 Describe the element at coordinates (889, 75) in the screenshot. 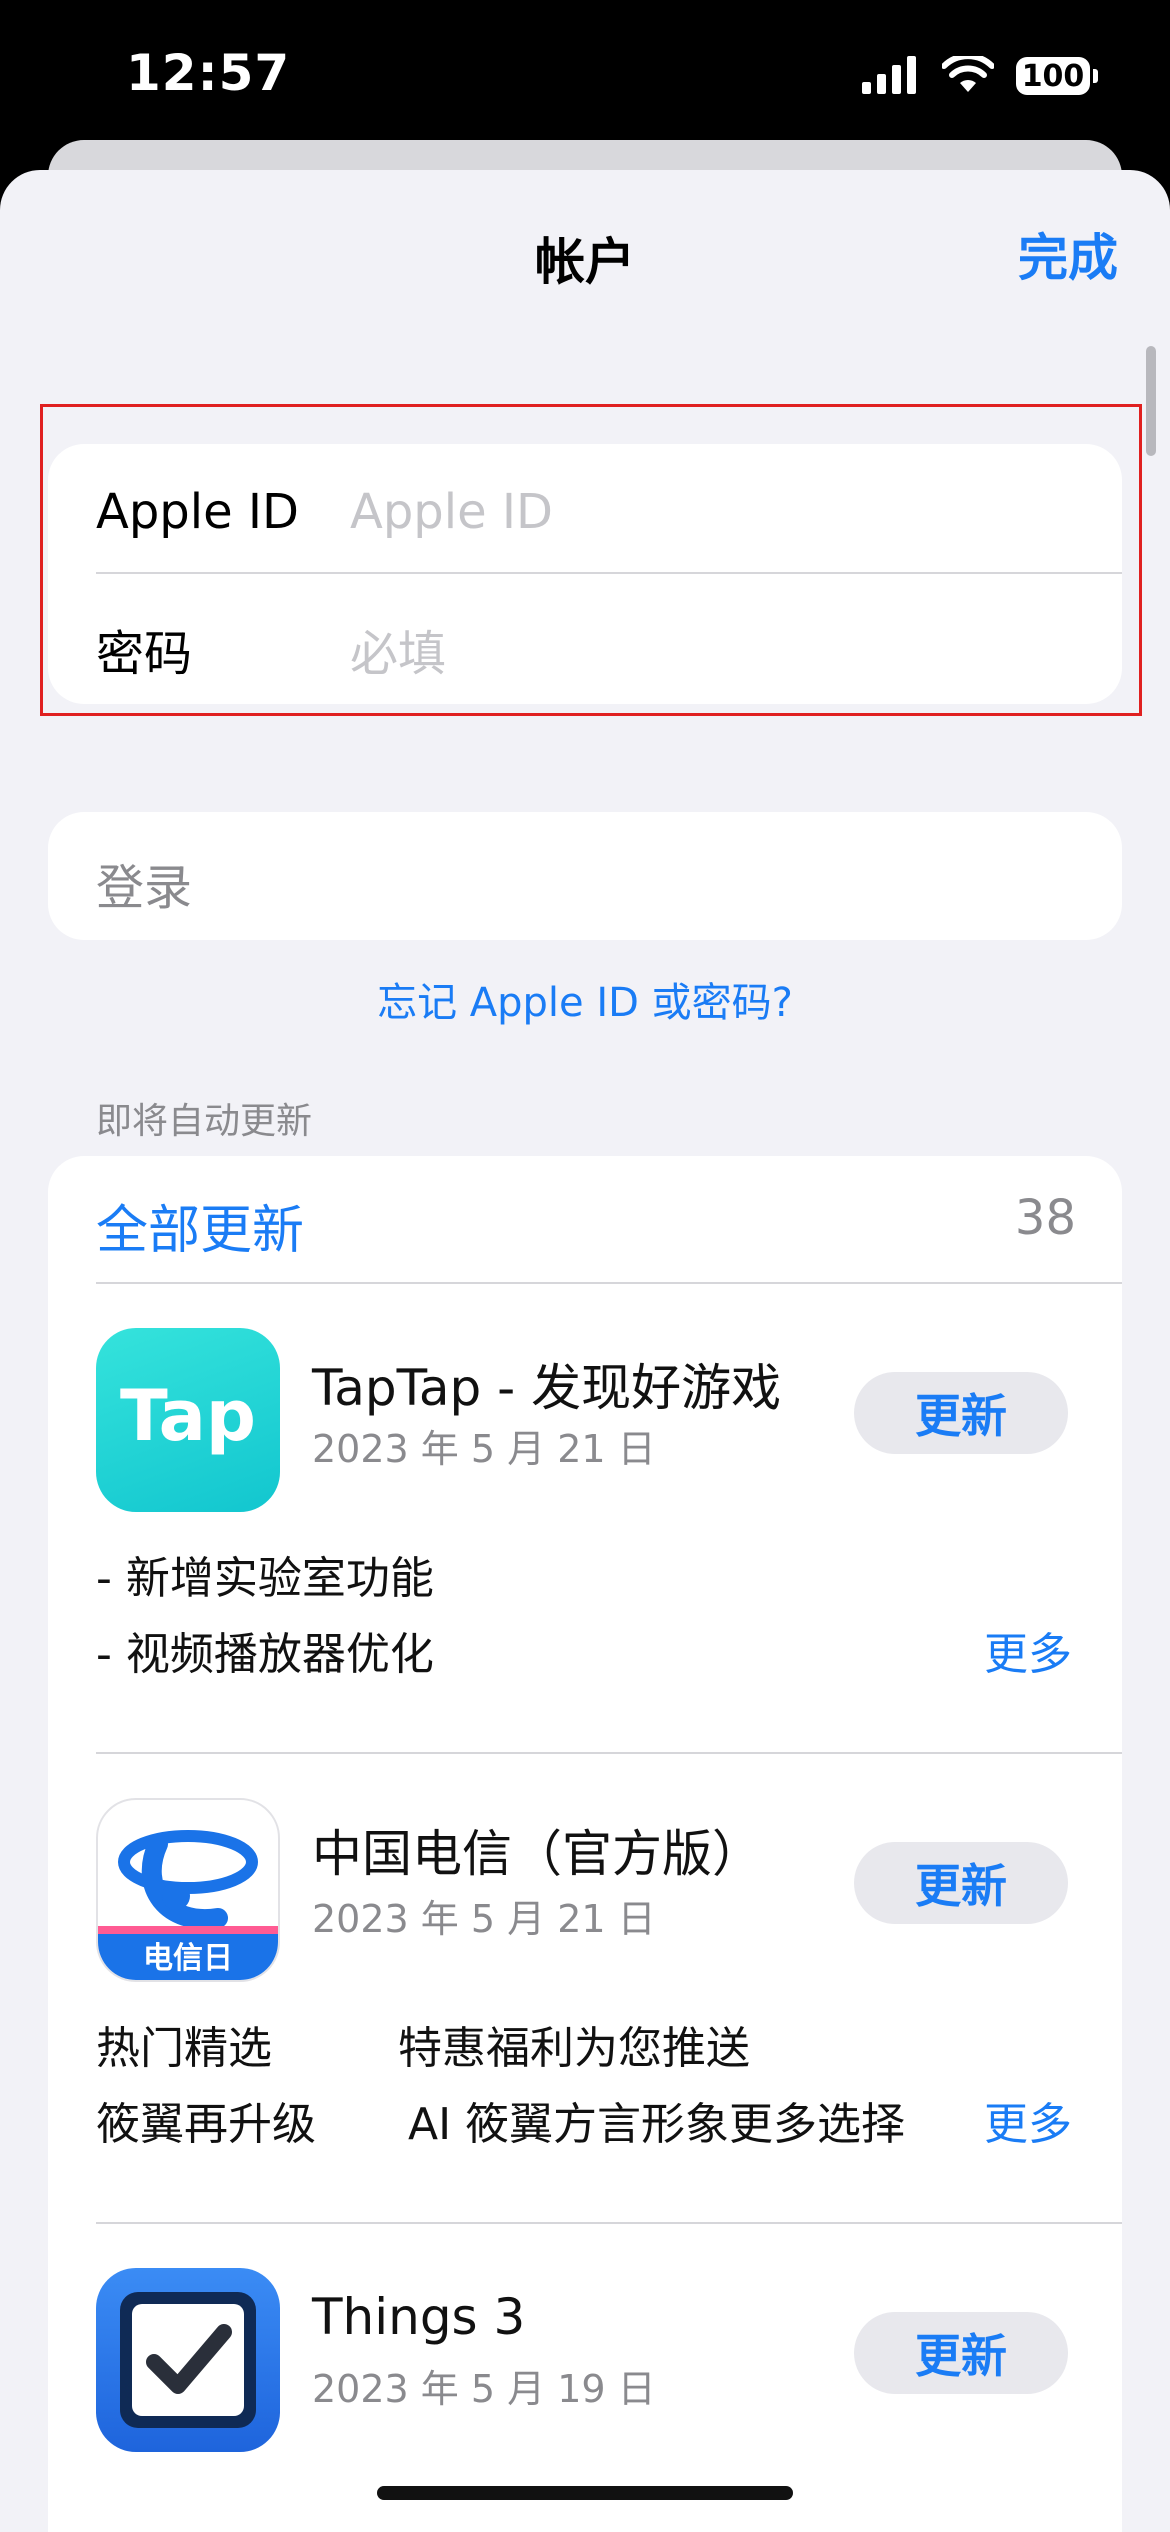

I see `cellular-signal-icon` at that location.